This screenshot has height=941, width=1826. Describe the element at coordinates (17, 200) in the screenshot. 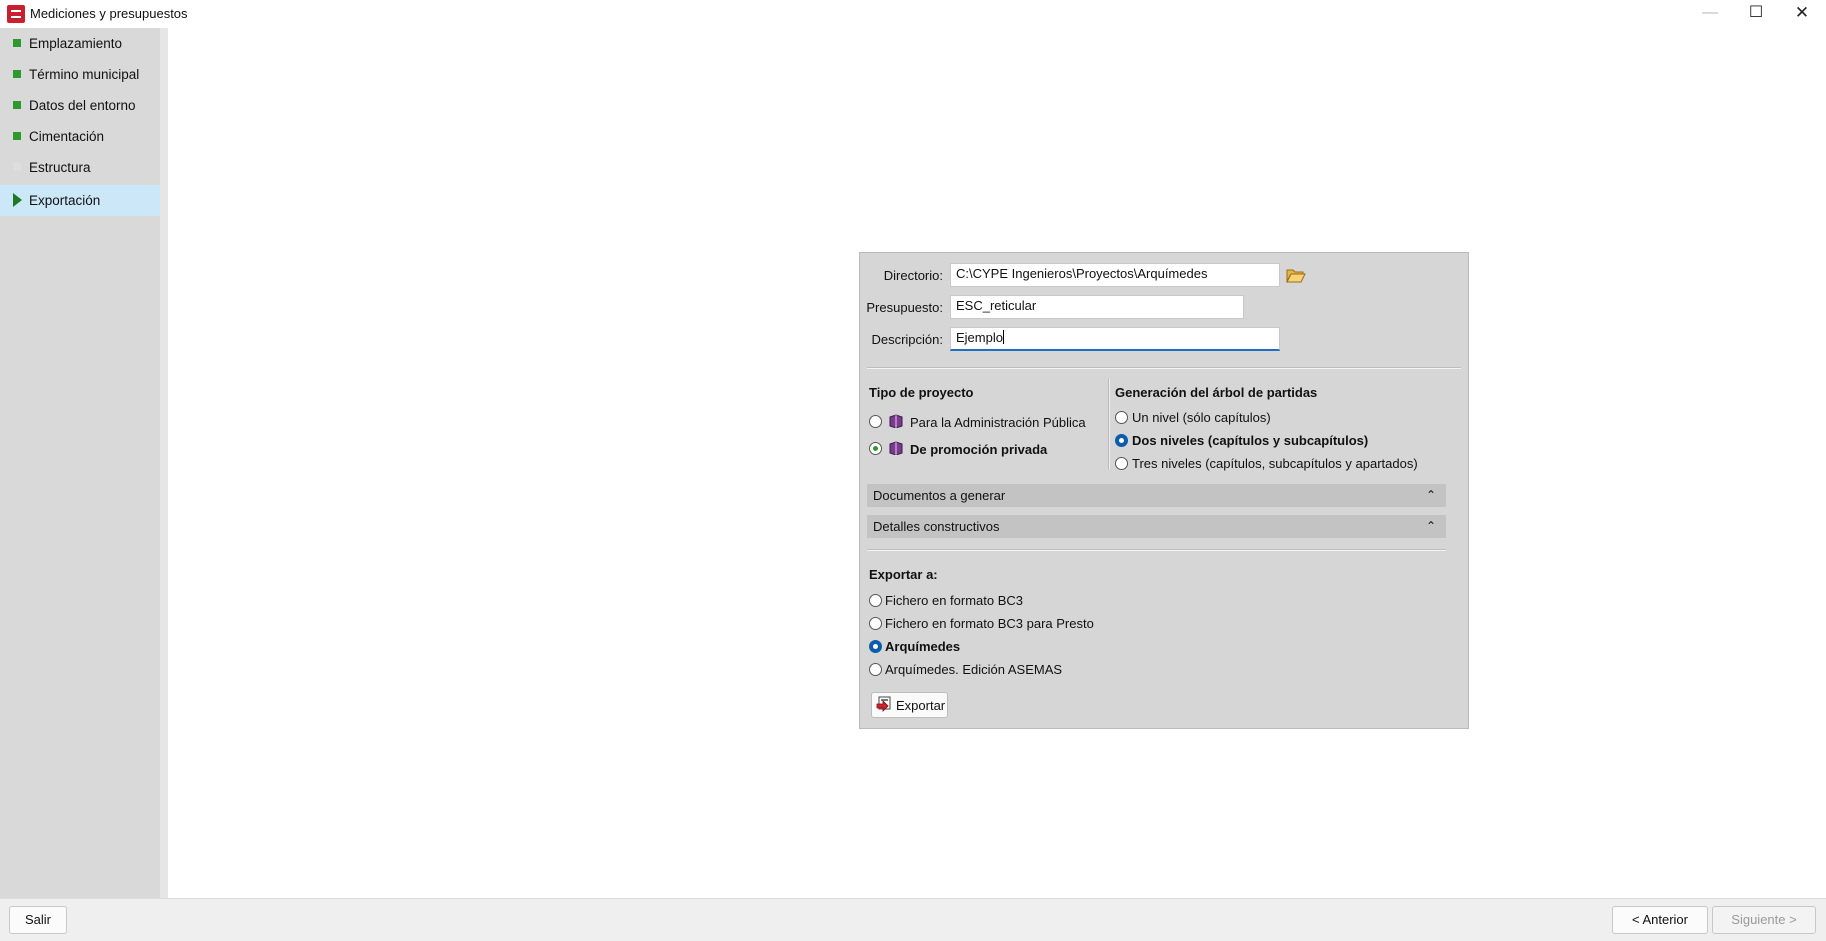

I see `active-arrow-icon` at that location.